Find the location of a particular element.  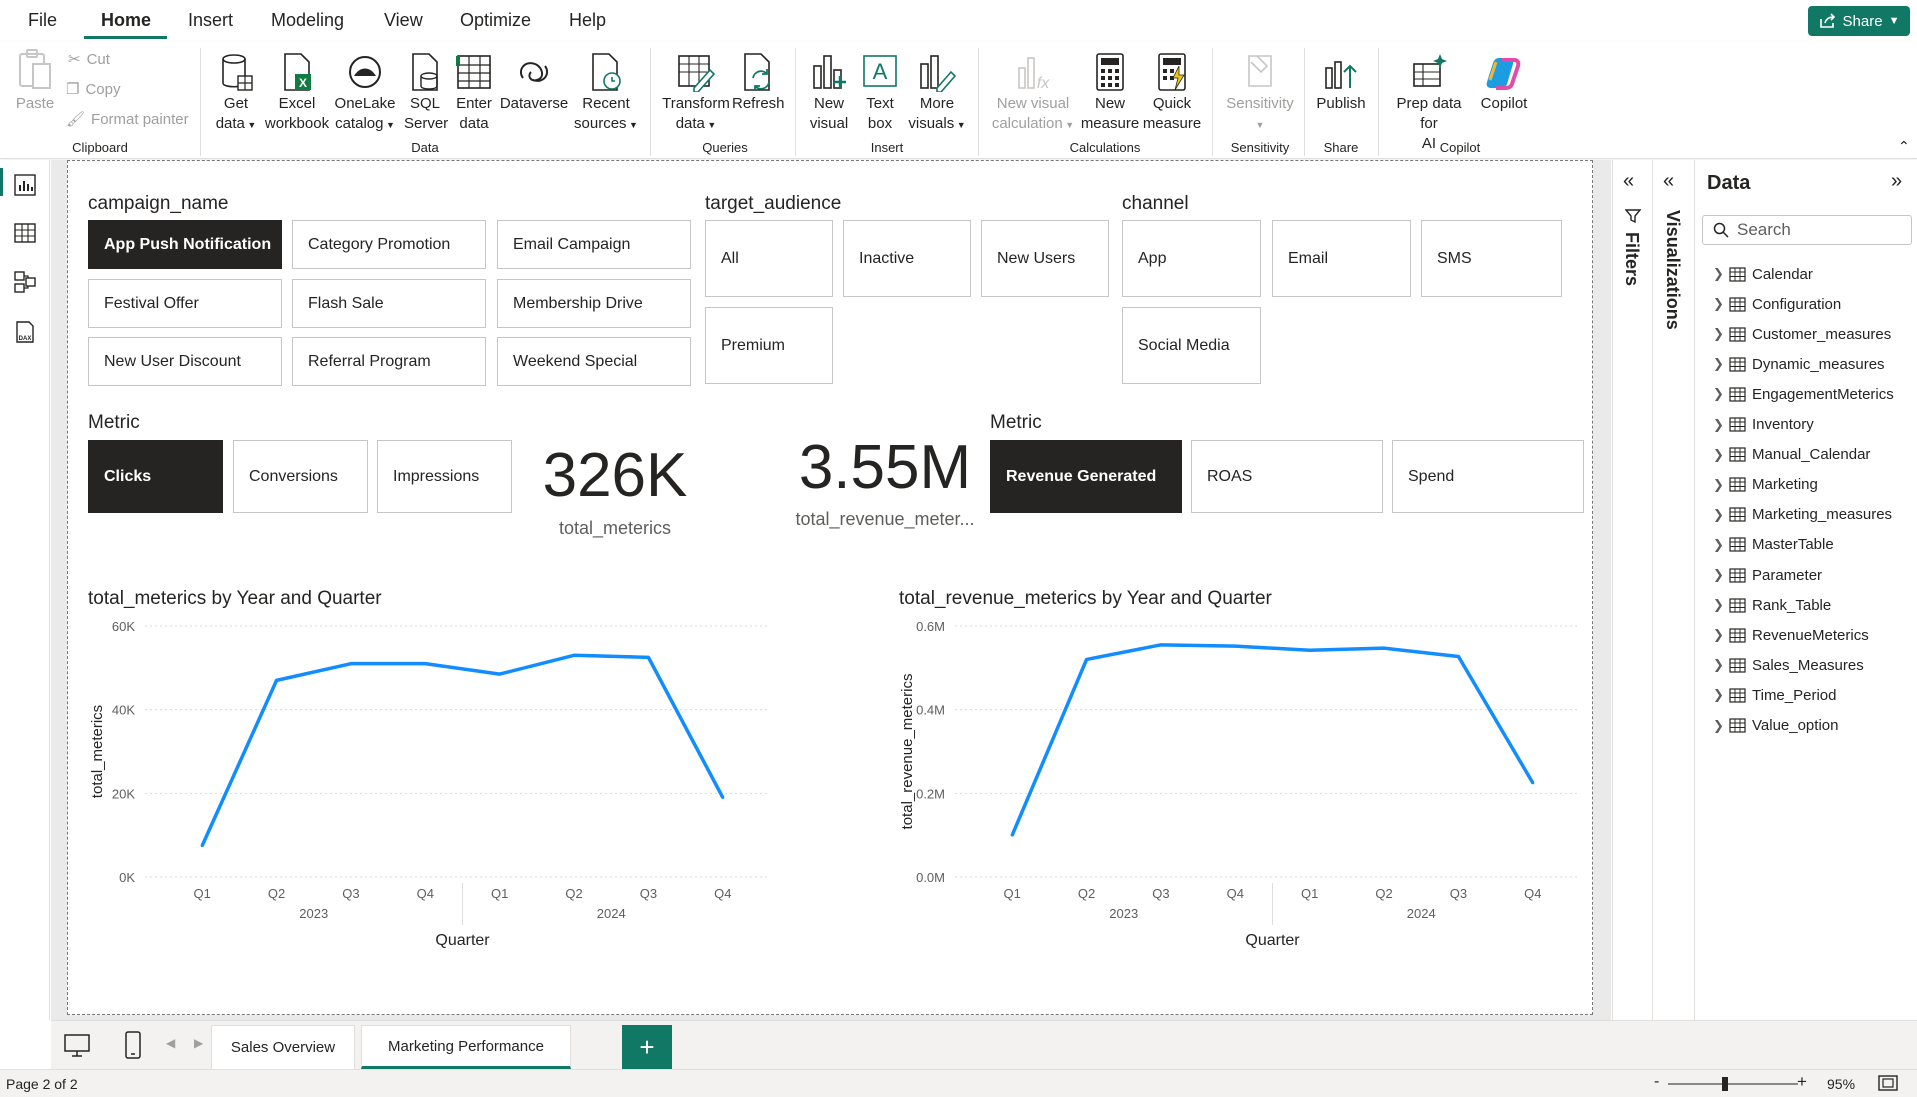

sql-server-button: SQL Server is located at coordinates (426, 93).